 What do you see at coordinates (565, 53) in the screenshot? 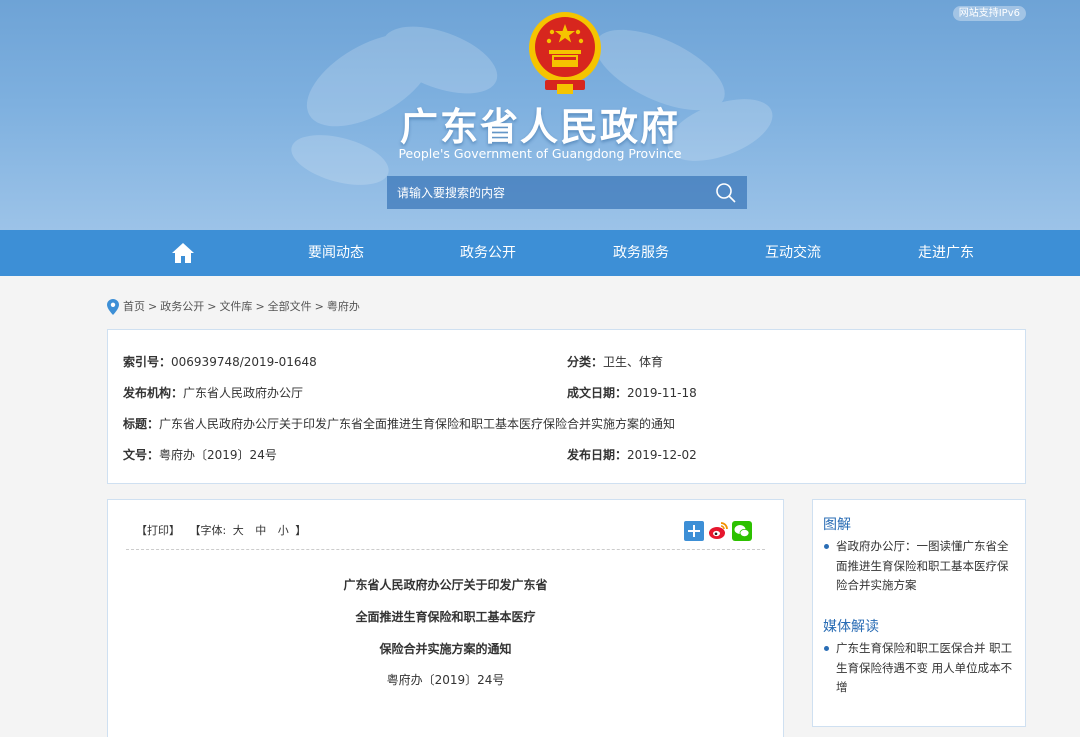
I see `national-emblem-icon` at bounding box center [565, 53].